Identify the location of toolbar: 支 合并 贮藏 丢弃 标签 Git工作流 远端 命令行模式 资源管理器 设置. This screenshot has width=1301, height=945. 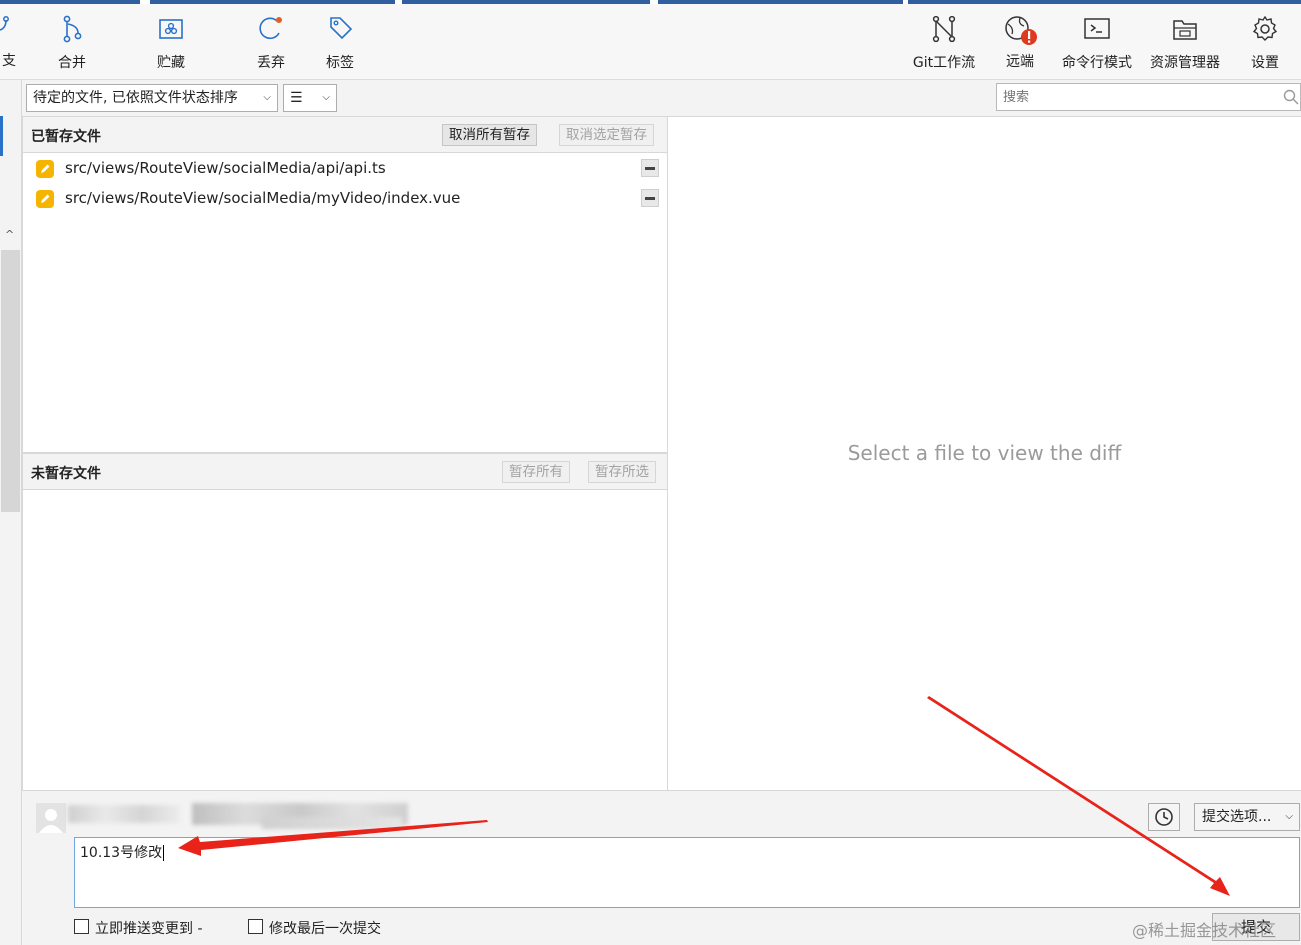
(650, 42).